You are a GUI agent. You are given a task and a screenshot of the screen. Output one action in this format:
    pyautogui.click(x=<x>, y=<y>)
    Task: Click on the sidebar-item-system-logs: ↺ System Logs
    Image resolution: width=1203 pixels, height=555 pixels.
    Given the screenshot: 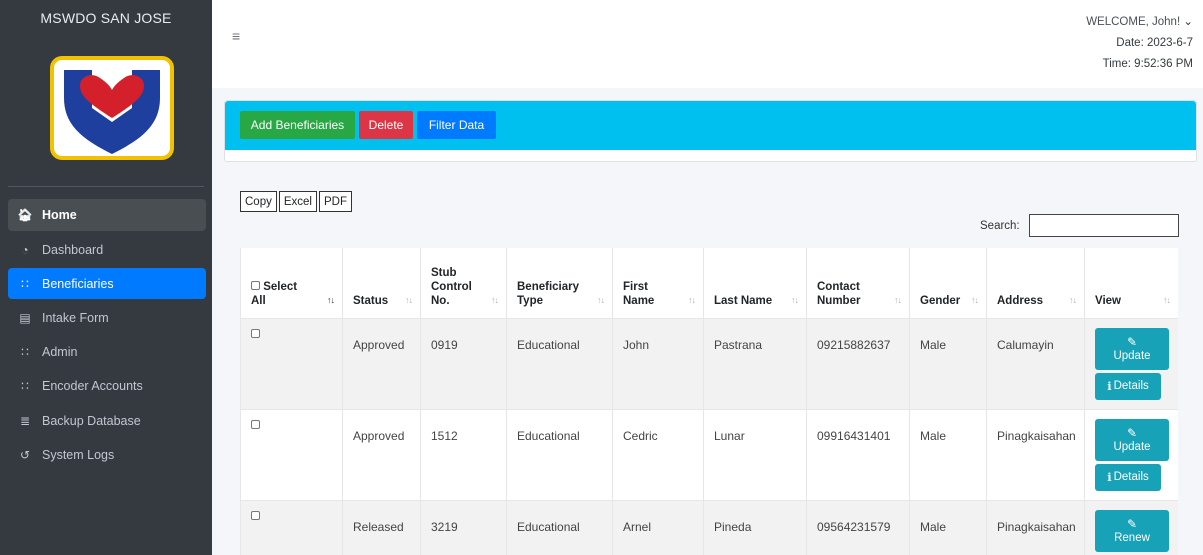 What is the action you would take?
    pyautogui.click(x=107, y=454)
    